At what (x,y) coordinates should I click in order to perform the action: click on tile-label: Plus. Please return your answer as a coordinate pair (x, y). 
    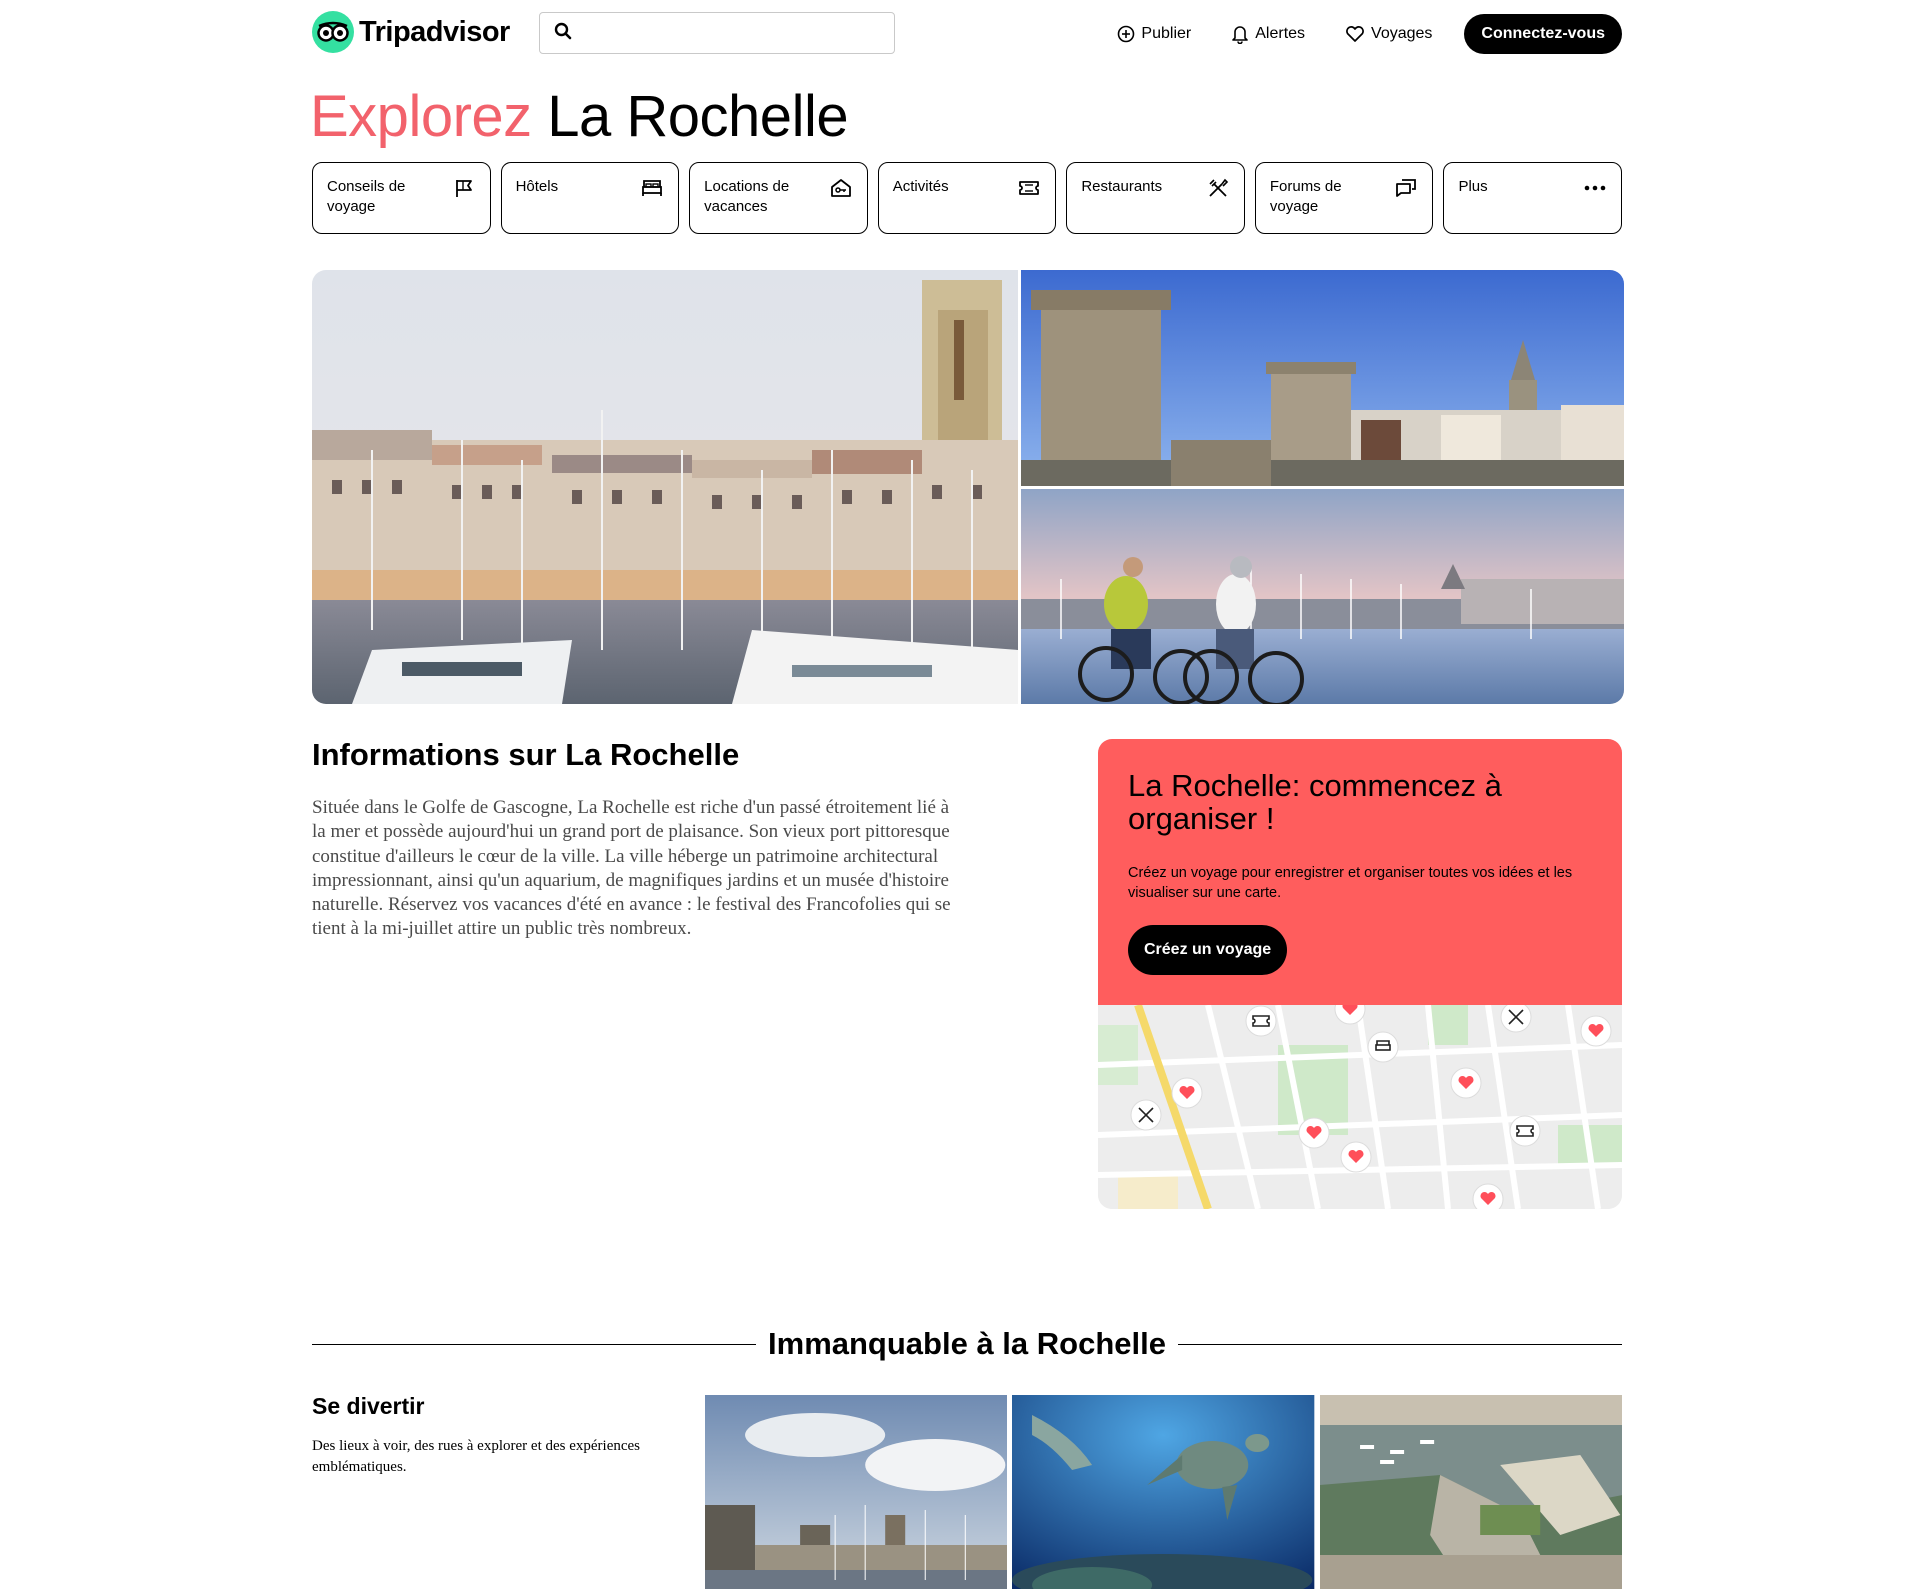
    Looking at the image, I should click on (1473, 186).